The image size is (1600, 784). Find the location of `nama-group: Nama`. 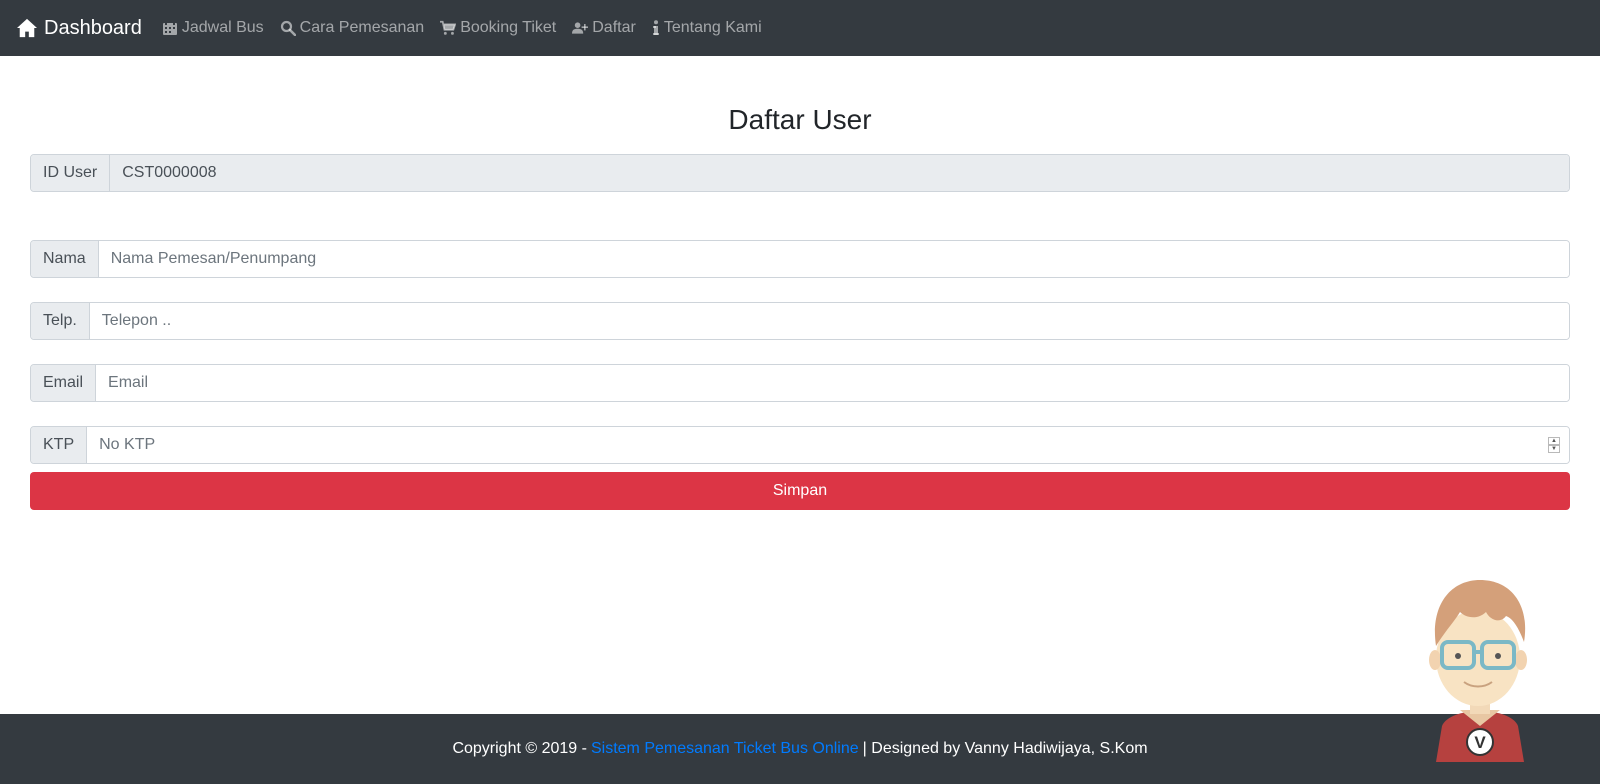

nama-group: Nama is located at coordinates (800, 259).